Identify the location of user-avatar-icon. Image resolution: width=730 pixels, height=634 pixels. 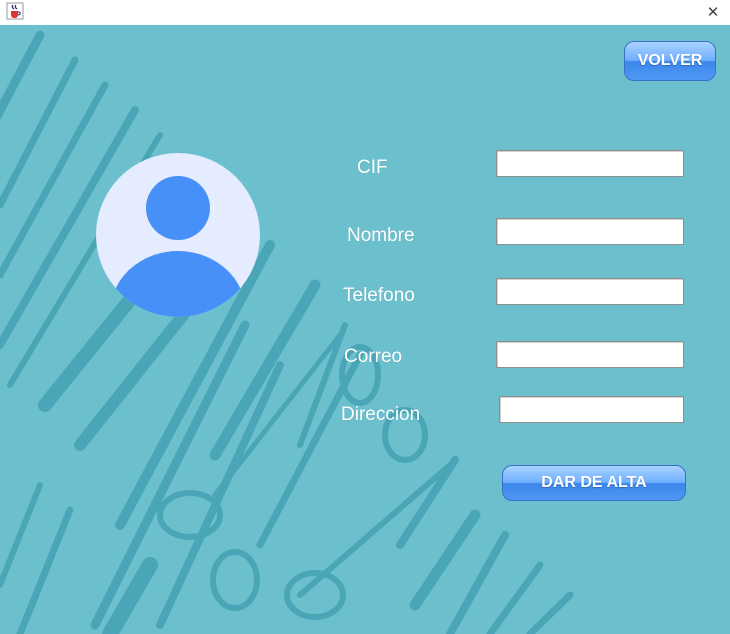
(178, 235).